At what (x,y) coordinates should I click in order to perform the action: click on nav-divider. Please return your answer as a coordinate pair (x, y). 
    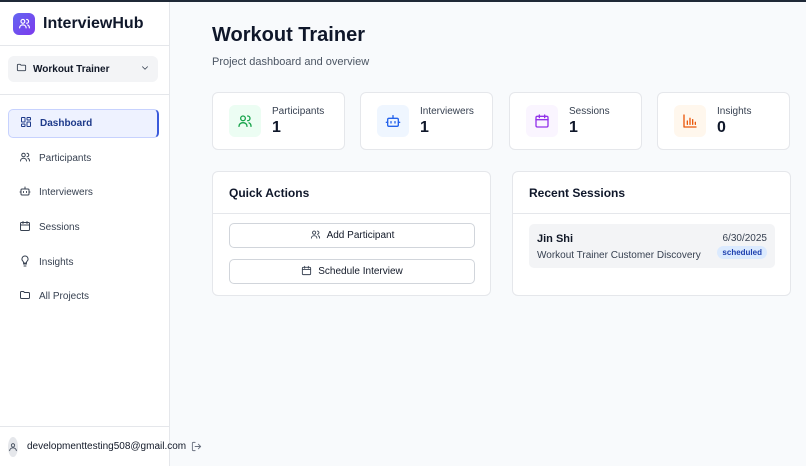
    Looking at the image, I should click on (85, 94).